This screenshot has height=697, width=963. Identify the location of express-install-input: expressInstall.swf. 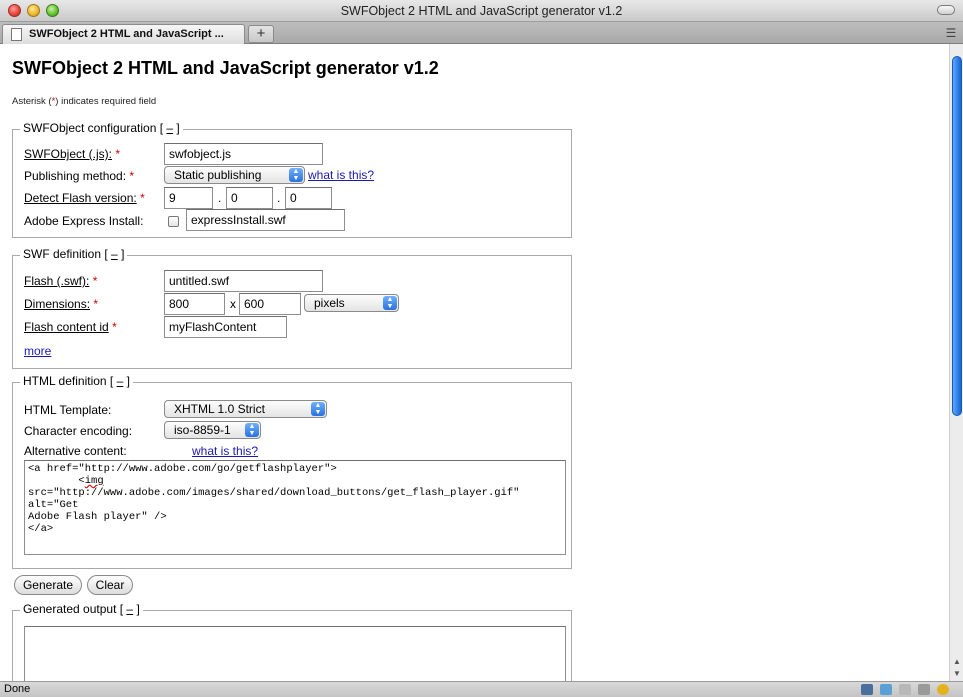
(265, 220).